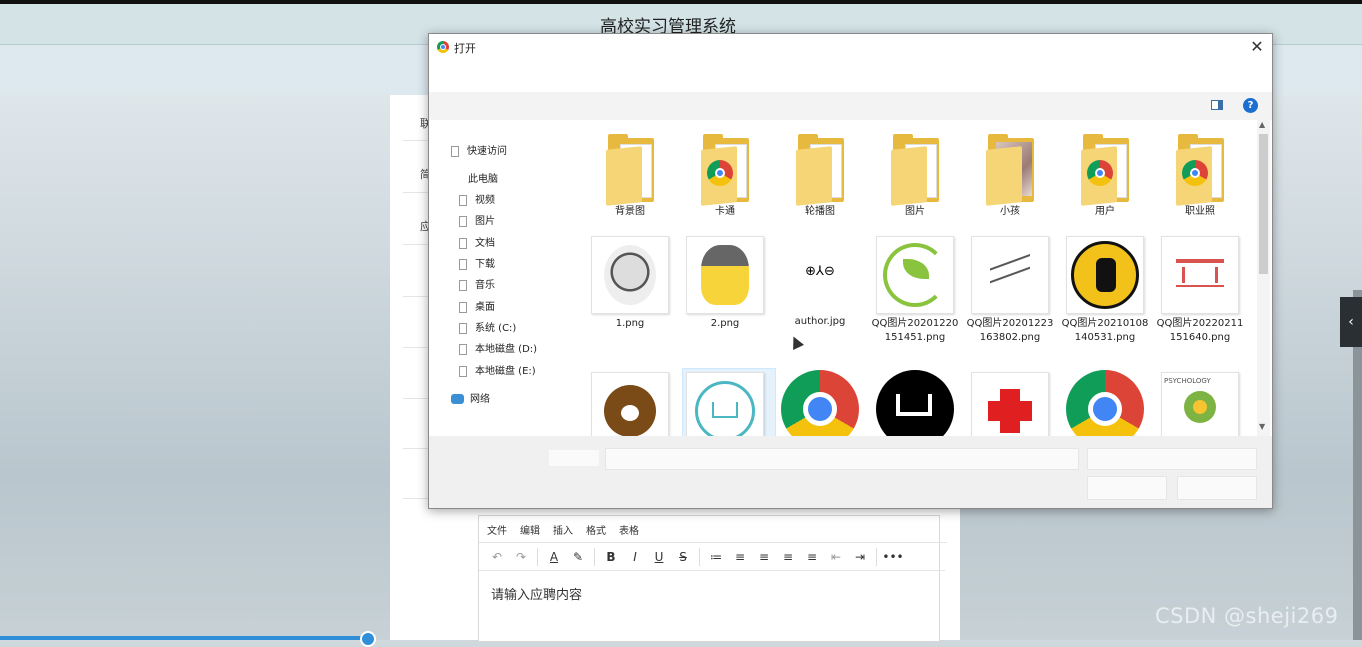  I want to click on tile-label: 1.png, so click(630, 323).